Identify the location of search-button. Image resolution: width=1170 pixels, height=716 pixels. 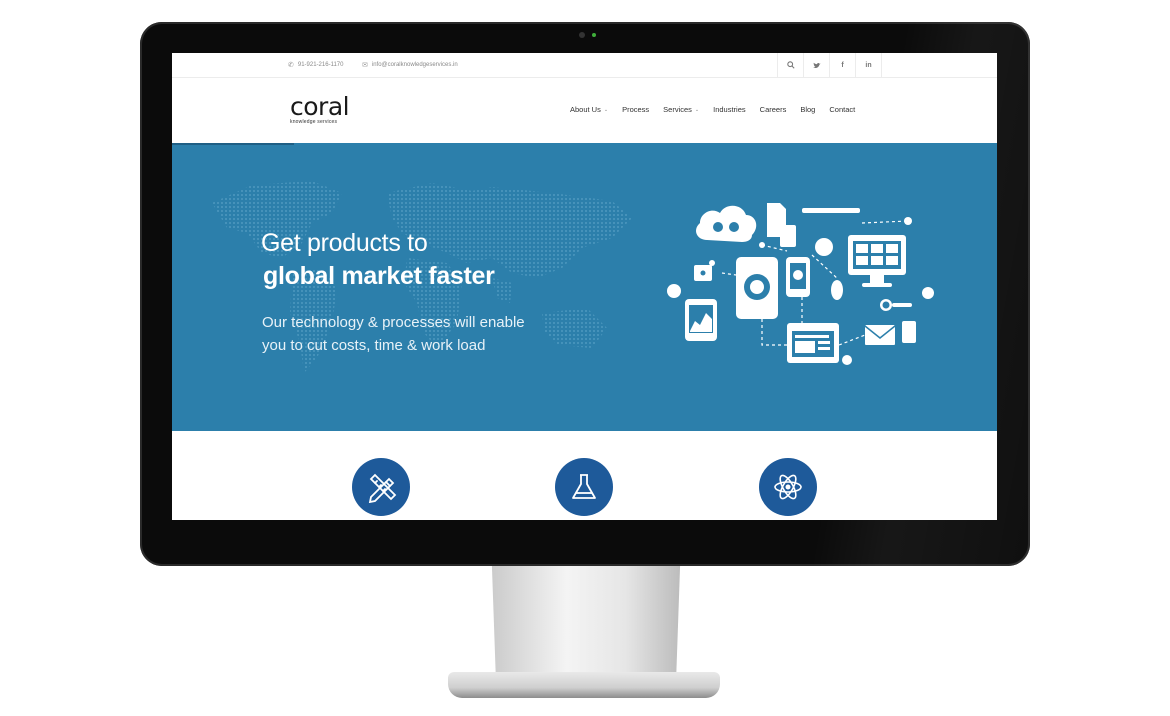
(791, 65).